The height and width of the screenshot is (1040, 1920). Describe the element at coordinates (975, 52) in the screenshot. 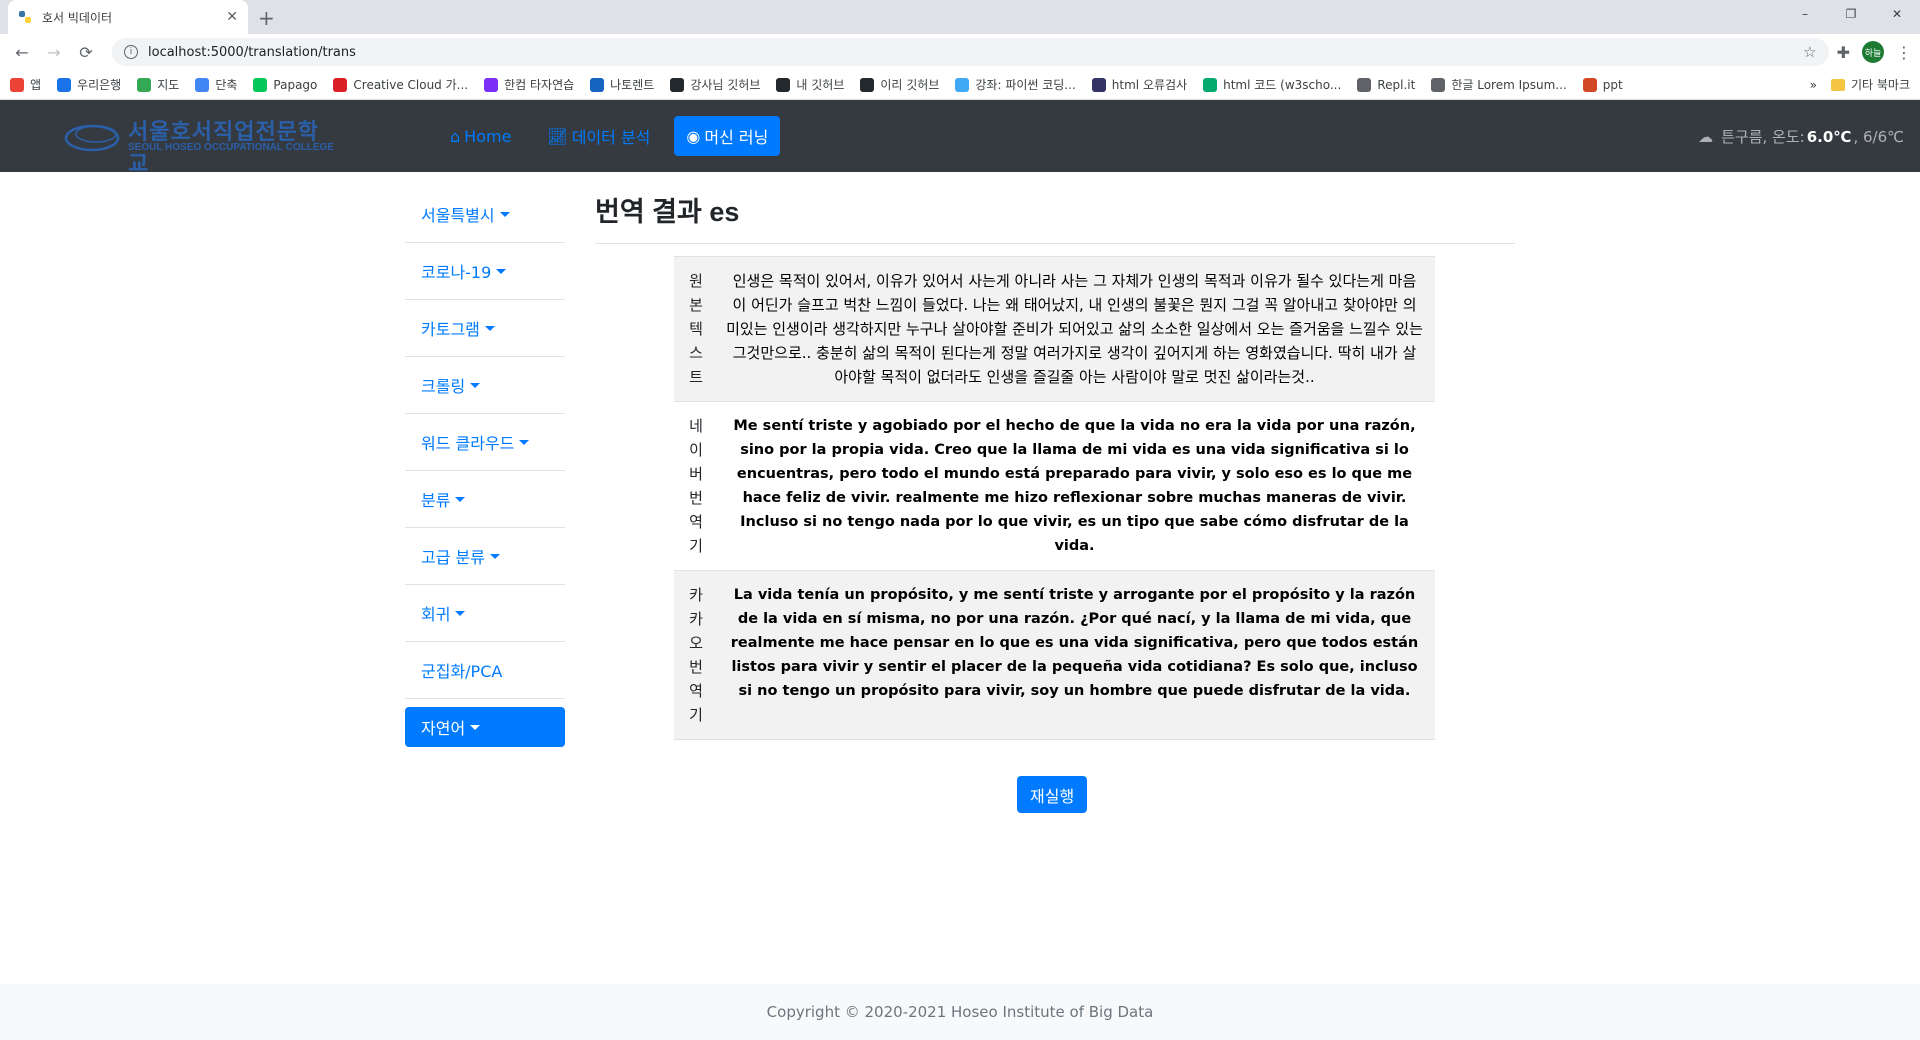

I see `address-url: localhost:5000/translation/trans` at that location.